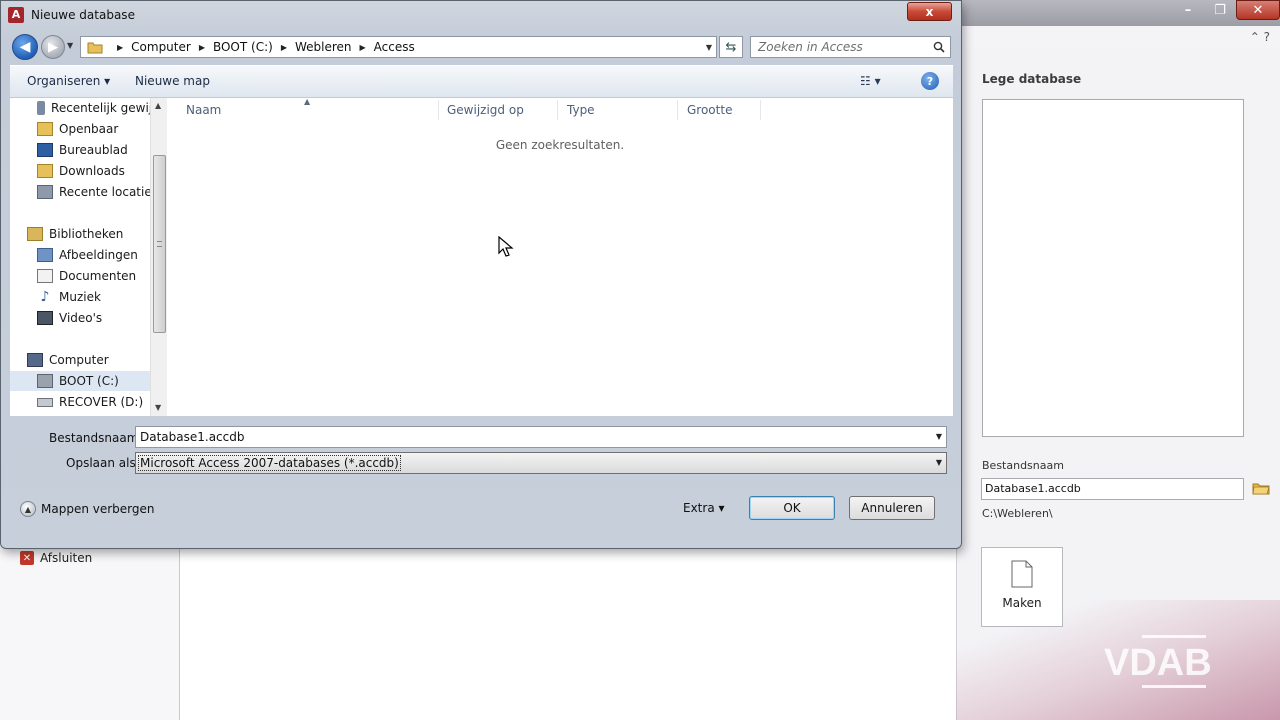 Image resolution: width=1280 pixels, height=720 pixels. What do you see at coordinates (96, 438) in the screenshot?
I see `filename-label: Bestandsnaam:` at bounding box center [96, 438].